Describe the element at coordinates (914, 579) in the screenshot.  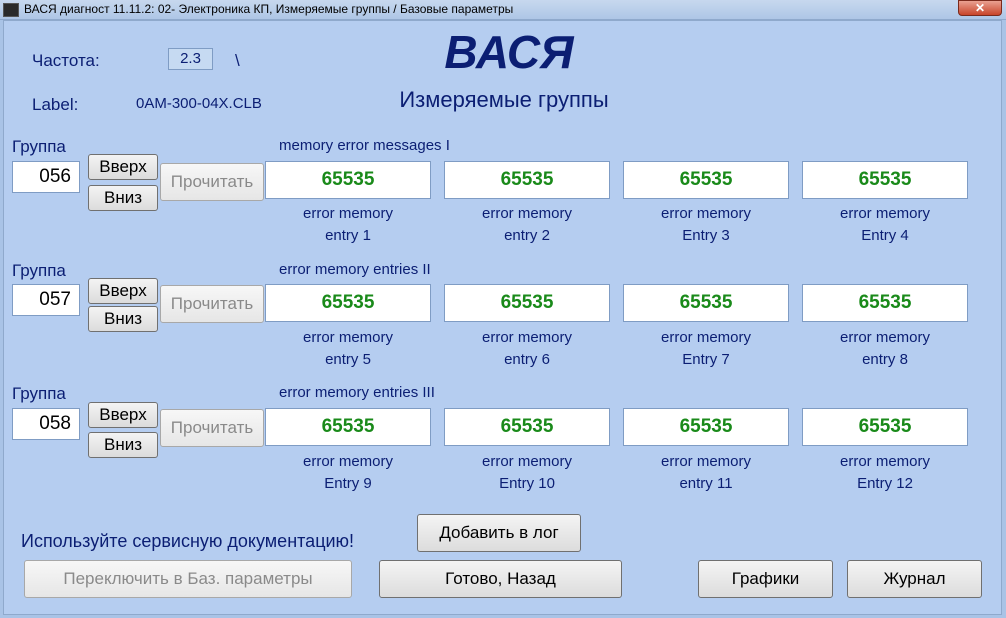
I see `journal-button: Журнал` at that location.